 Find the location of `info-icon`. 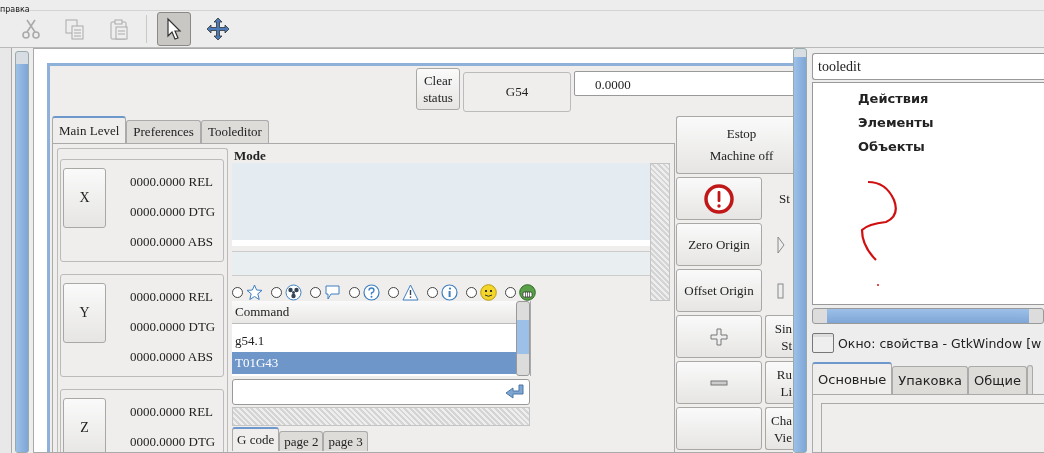

info-icon is located at coordinates (449, 292).